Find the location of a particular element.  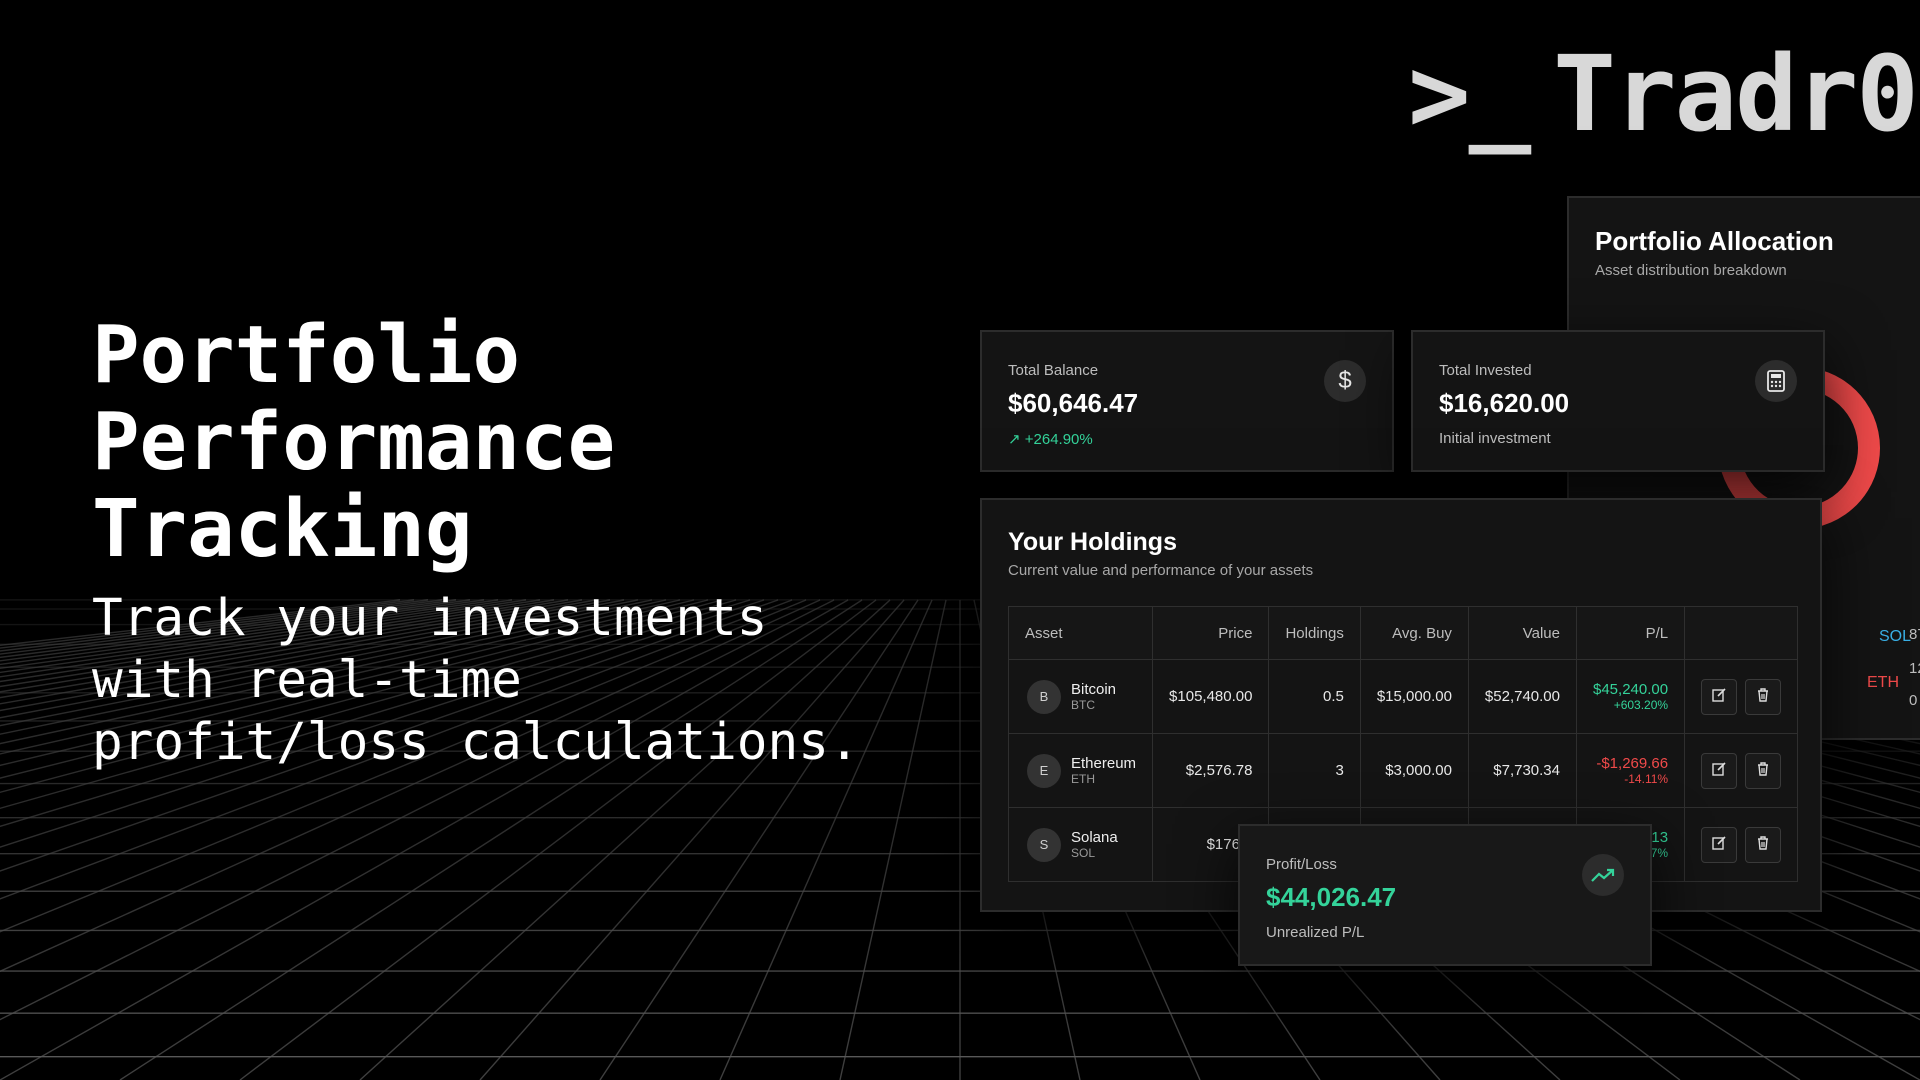

pl-amount: -$1,269.66 is located at coordinates (1632, 763).